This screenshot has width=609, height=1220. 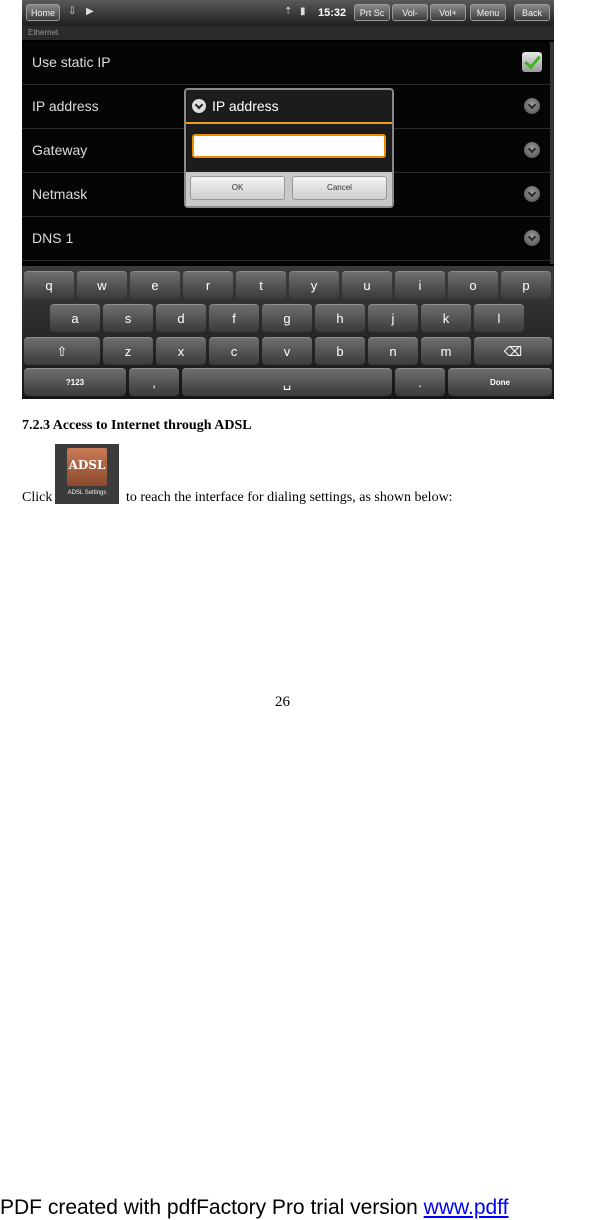 I want to click on print-screen-button: Prt Sc, so click(x=372, y=12).